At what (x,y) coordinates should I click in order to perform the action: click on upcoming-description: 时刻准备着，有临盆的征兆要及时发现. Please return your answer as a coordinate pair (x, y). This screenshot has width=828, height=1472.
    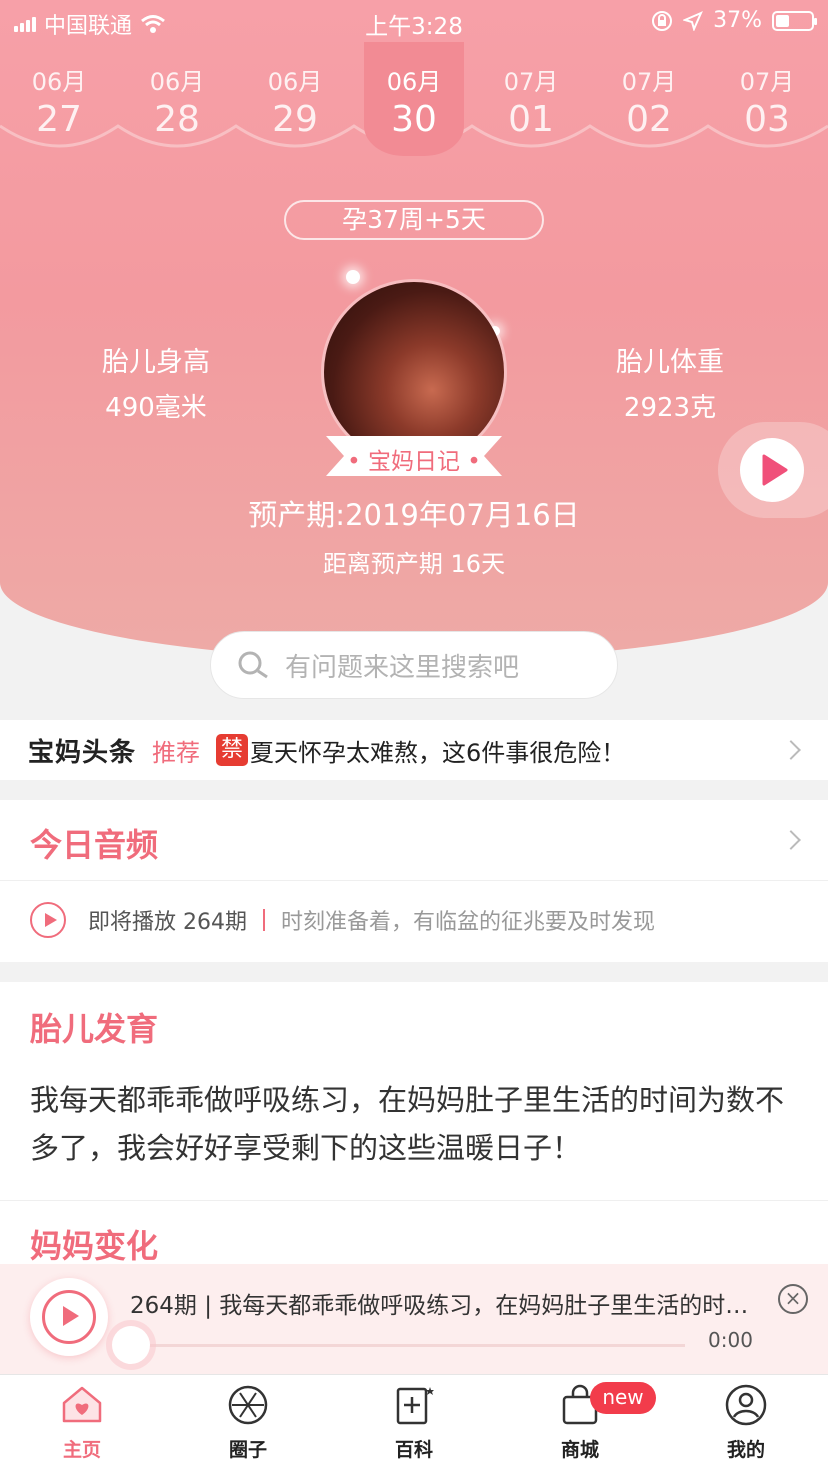
    Looking at the image, I should click on (468, 922).